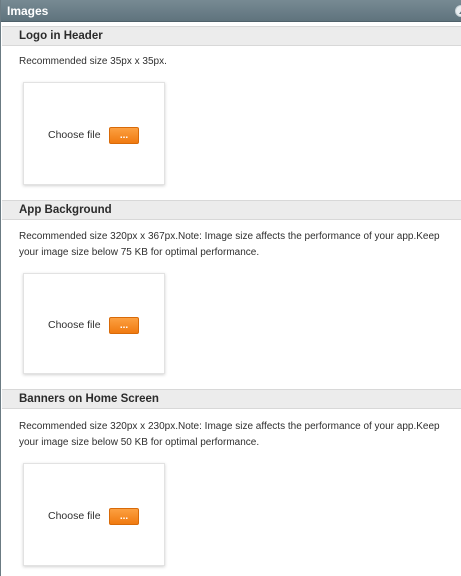  Describe the element at coordinates (231, 210) in the screenshot. I see `section-header-app-background: App Background` at that location.